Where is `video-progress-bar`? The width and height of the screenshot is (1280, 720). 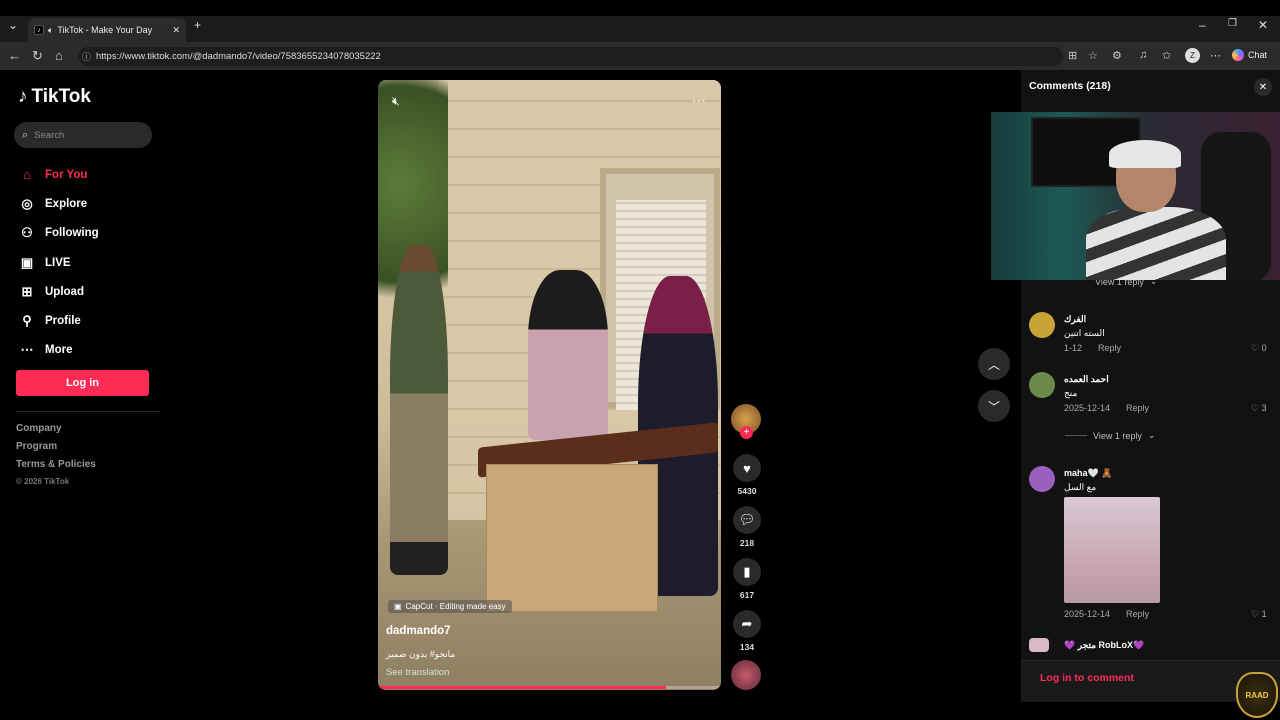
video-progress-bar is located at coordinates (549, 687).